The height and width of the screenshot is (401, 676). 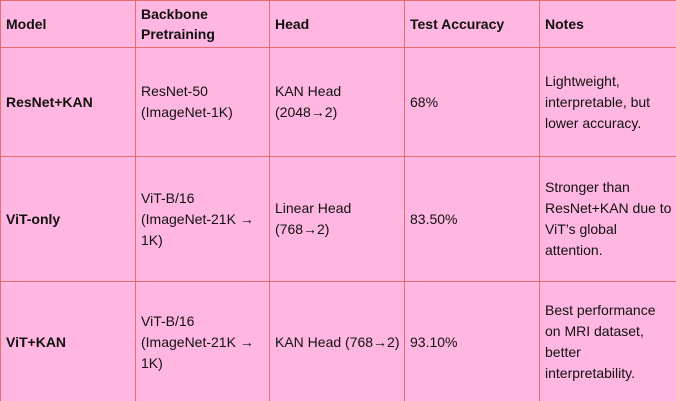 What do you see at coordinates (68, 102) in the screenshot?
I see `cell-model: ResNet+KAN` at bounding box center [68, 102].